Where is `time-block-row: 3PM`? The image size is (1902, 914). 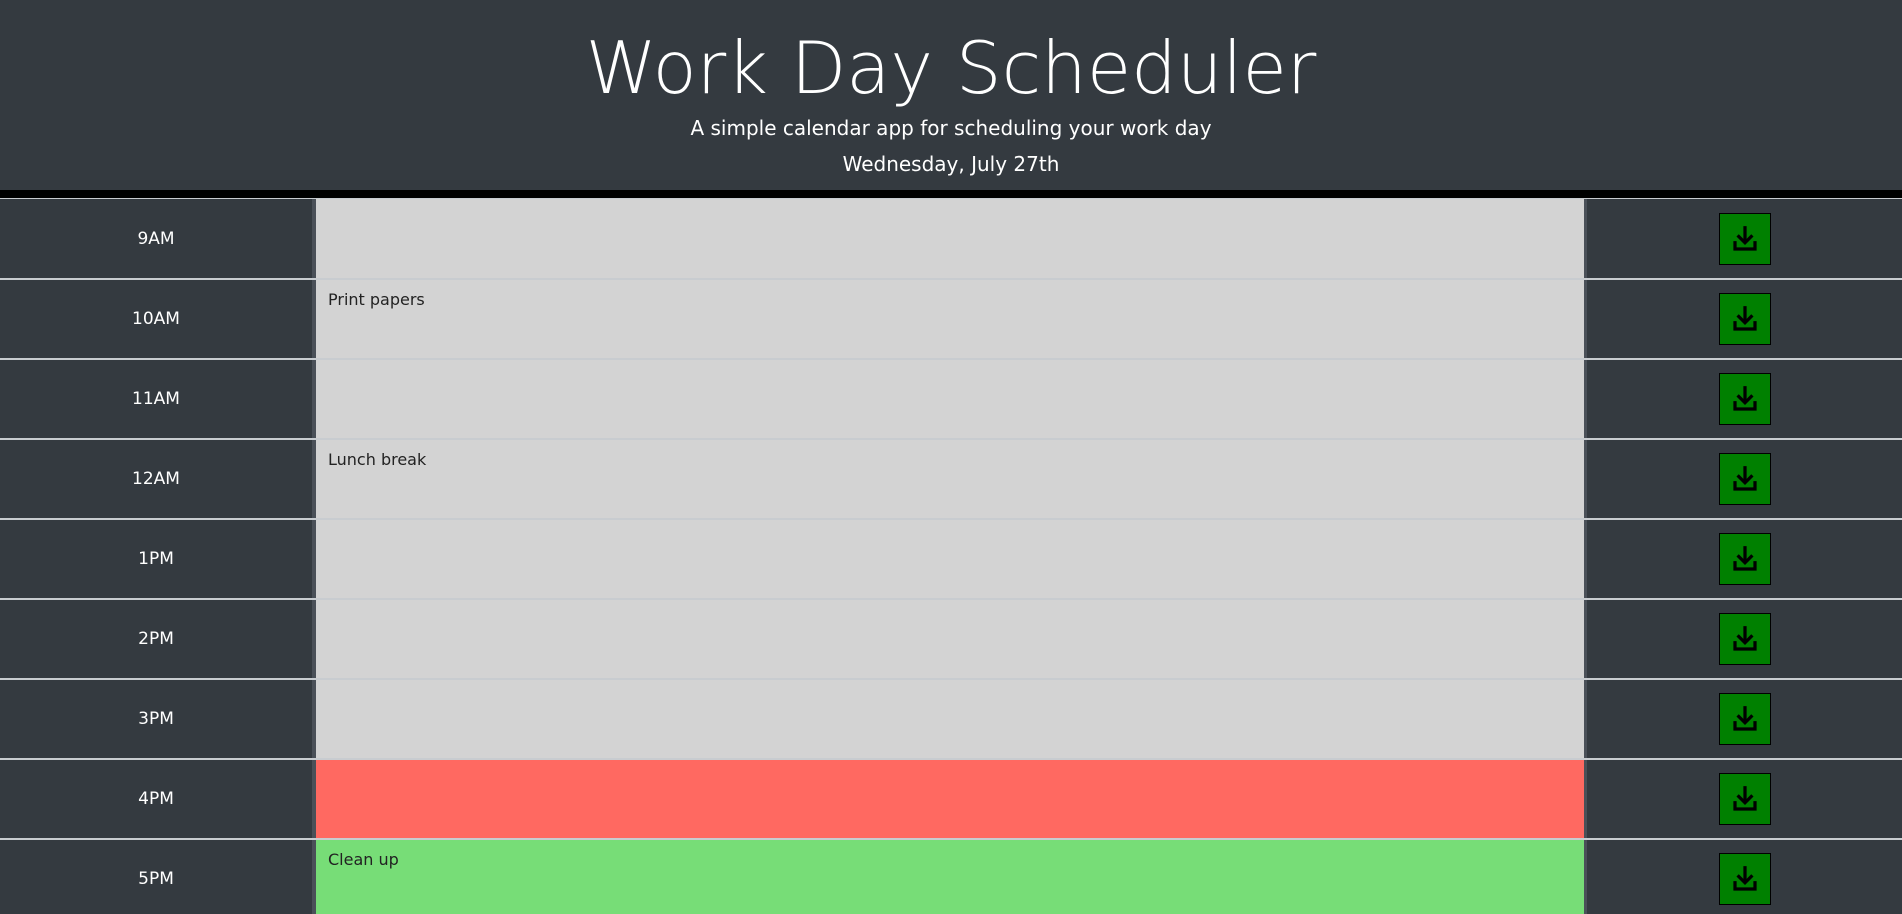
time-block-row: 3PM is located at coordinates (951, 718).